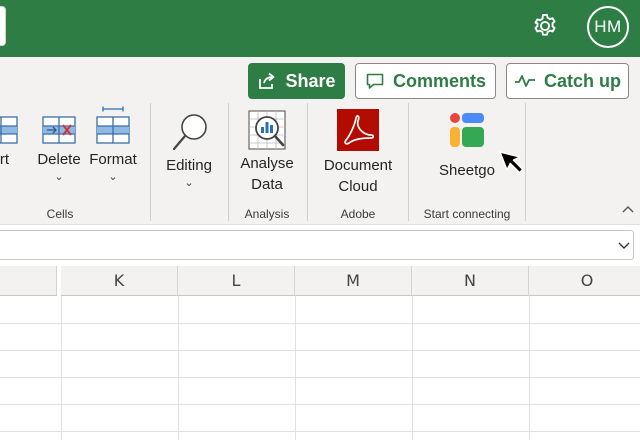 The image size is (640, 440). I want to click on format-cells-icon, so click(113, 125).